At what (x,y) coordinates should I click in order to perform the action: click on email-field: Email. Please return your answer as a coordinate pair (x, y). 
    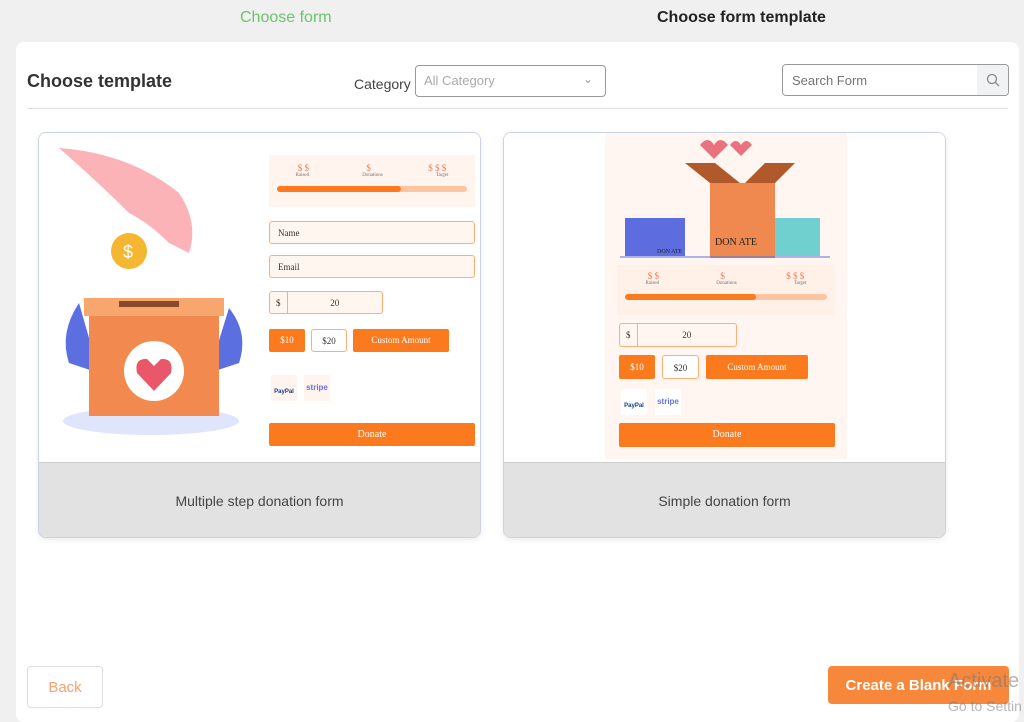
    Looking at the image, I should click on (372, 266).